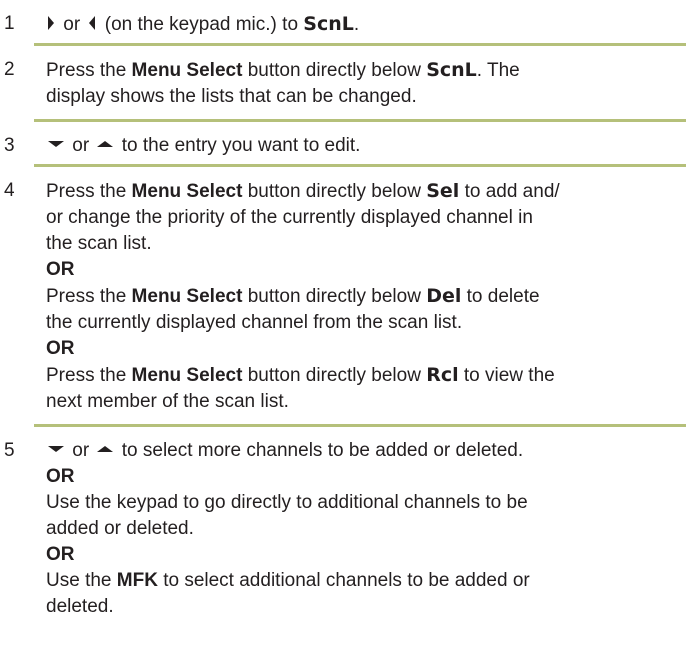  What do you see at coordinates (9, 450) in the screenshot?
I see `step-number: 5` at bounding box center [9, 450].